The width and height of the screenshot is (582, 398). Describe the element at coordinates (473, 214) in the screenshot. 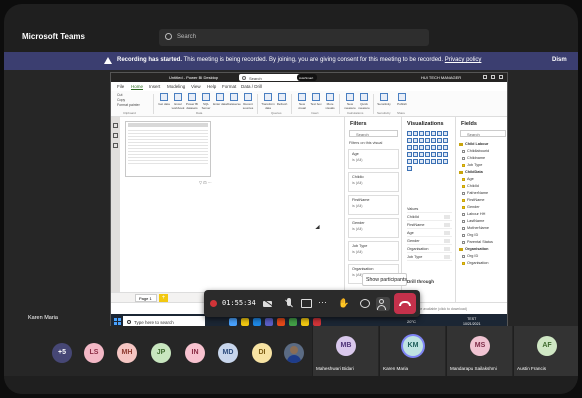

I see `field-item: Labour HH` at that location.